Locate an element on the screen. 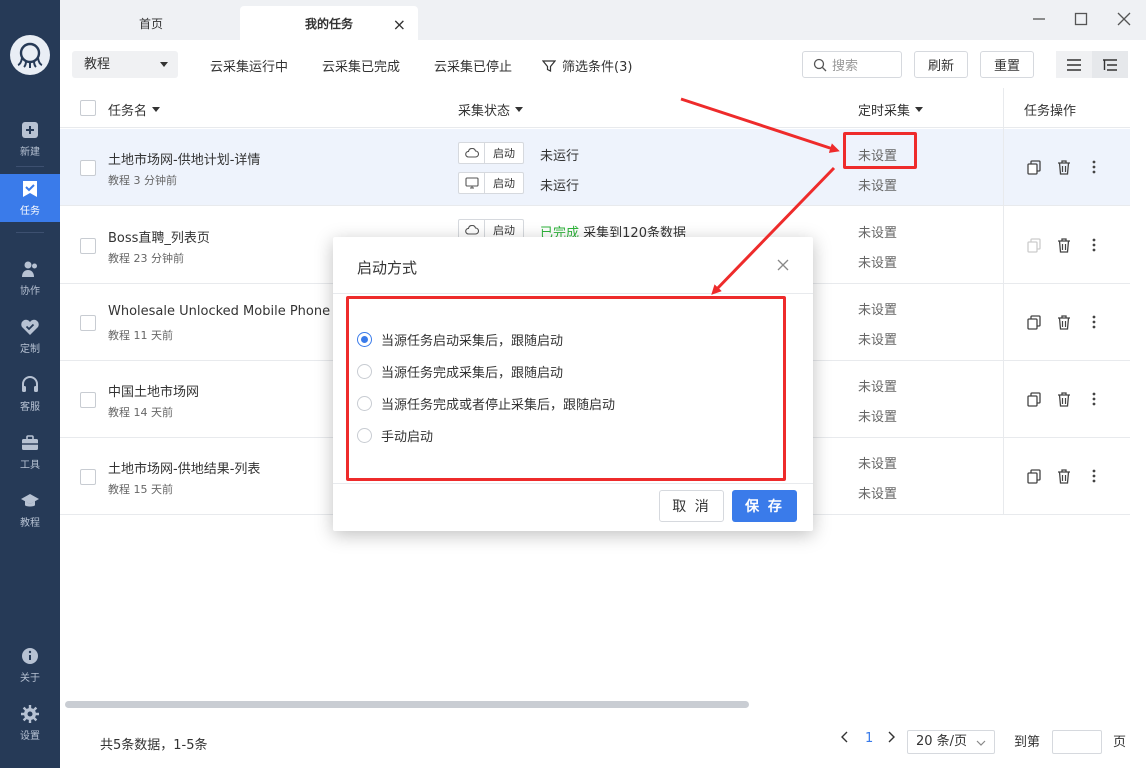 This screenshot has width=1146, height=768. maximize-icon is located at coordinates (1081, 19).